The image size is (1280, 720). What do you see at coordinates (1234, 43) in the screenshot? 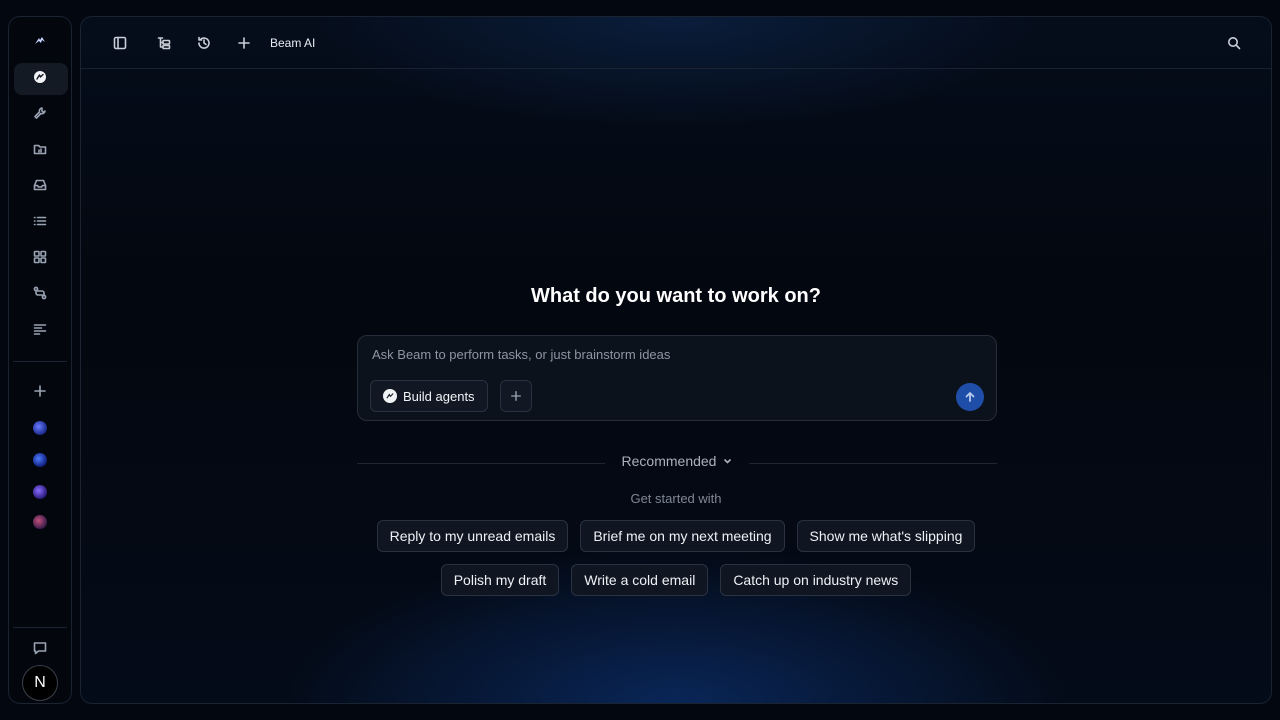
I see `search-icon` at bounding box center [1234, 43].